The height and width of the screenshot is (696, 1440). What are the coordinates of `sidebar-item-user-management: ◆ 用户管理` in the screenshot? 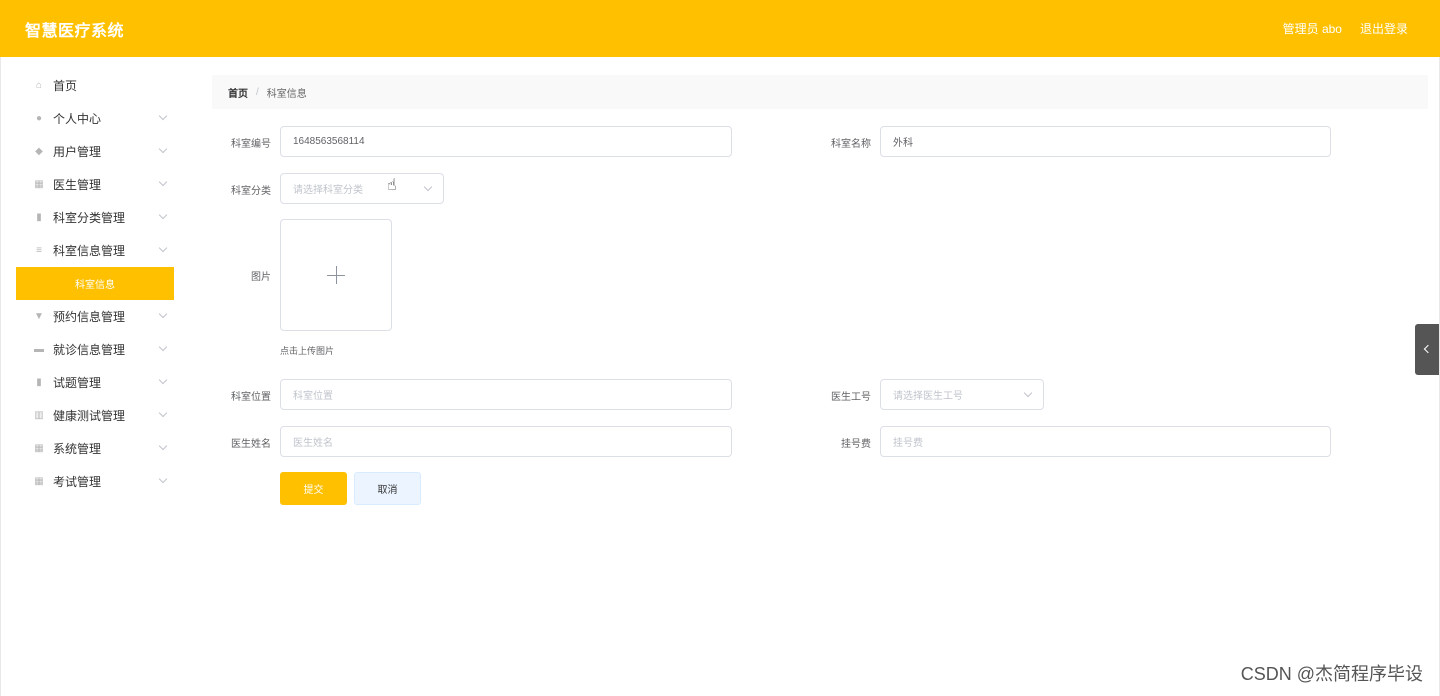 It's located at (95, 151).